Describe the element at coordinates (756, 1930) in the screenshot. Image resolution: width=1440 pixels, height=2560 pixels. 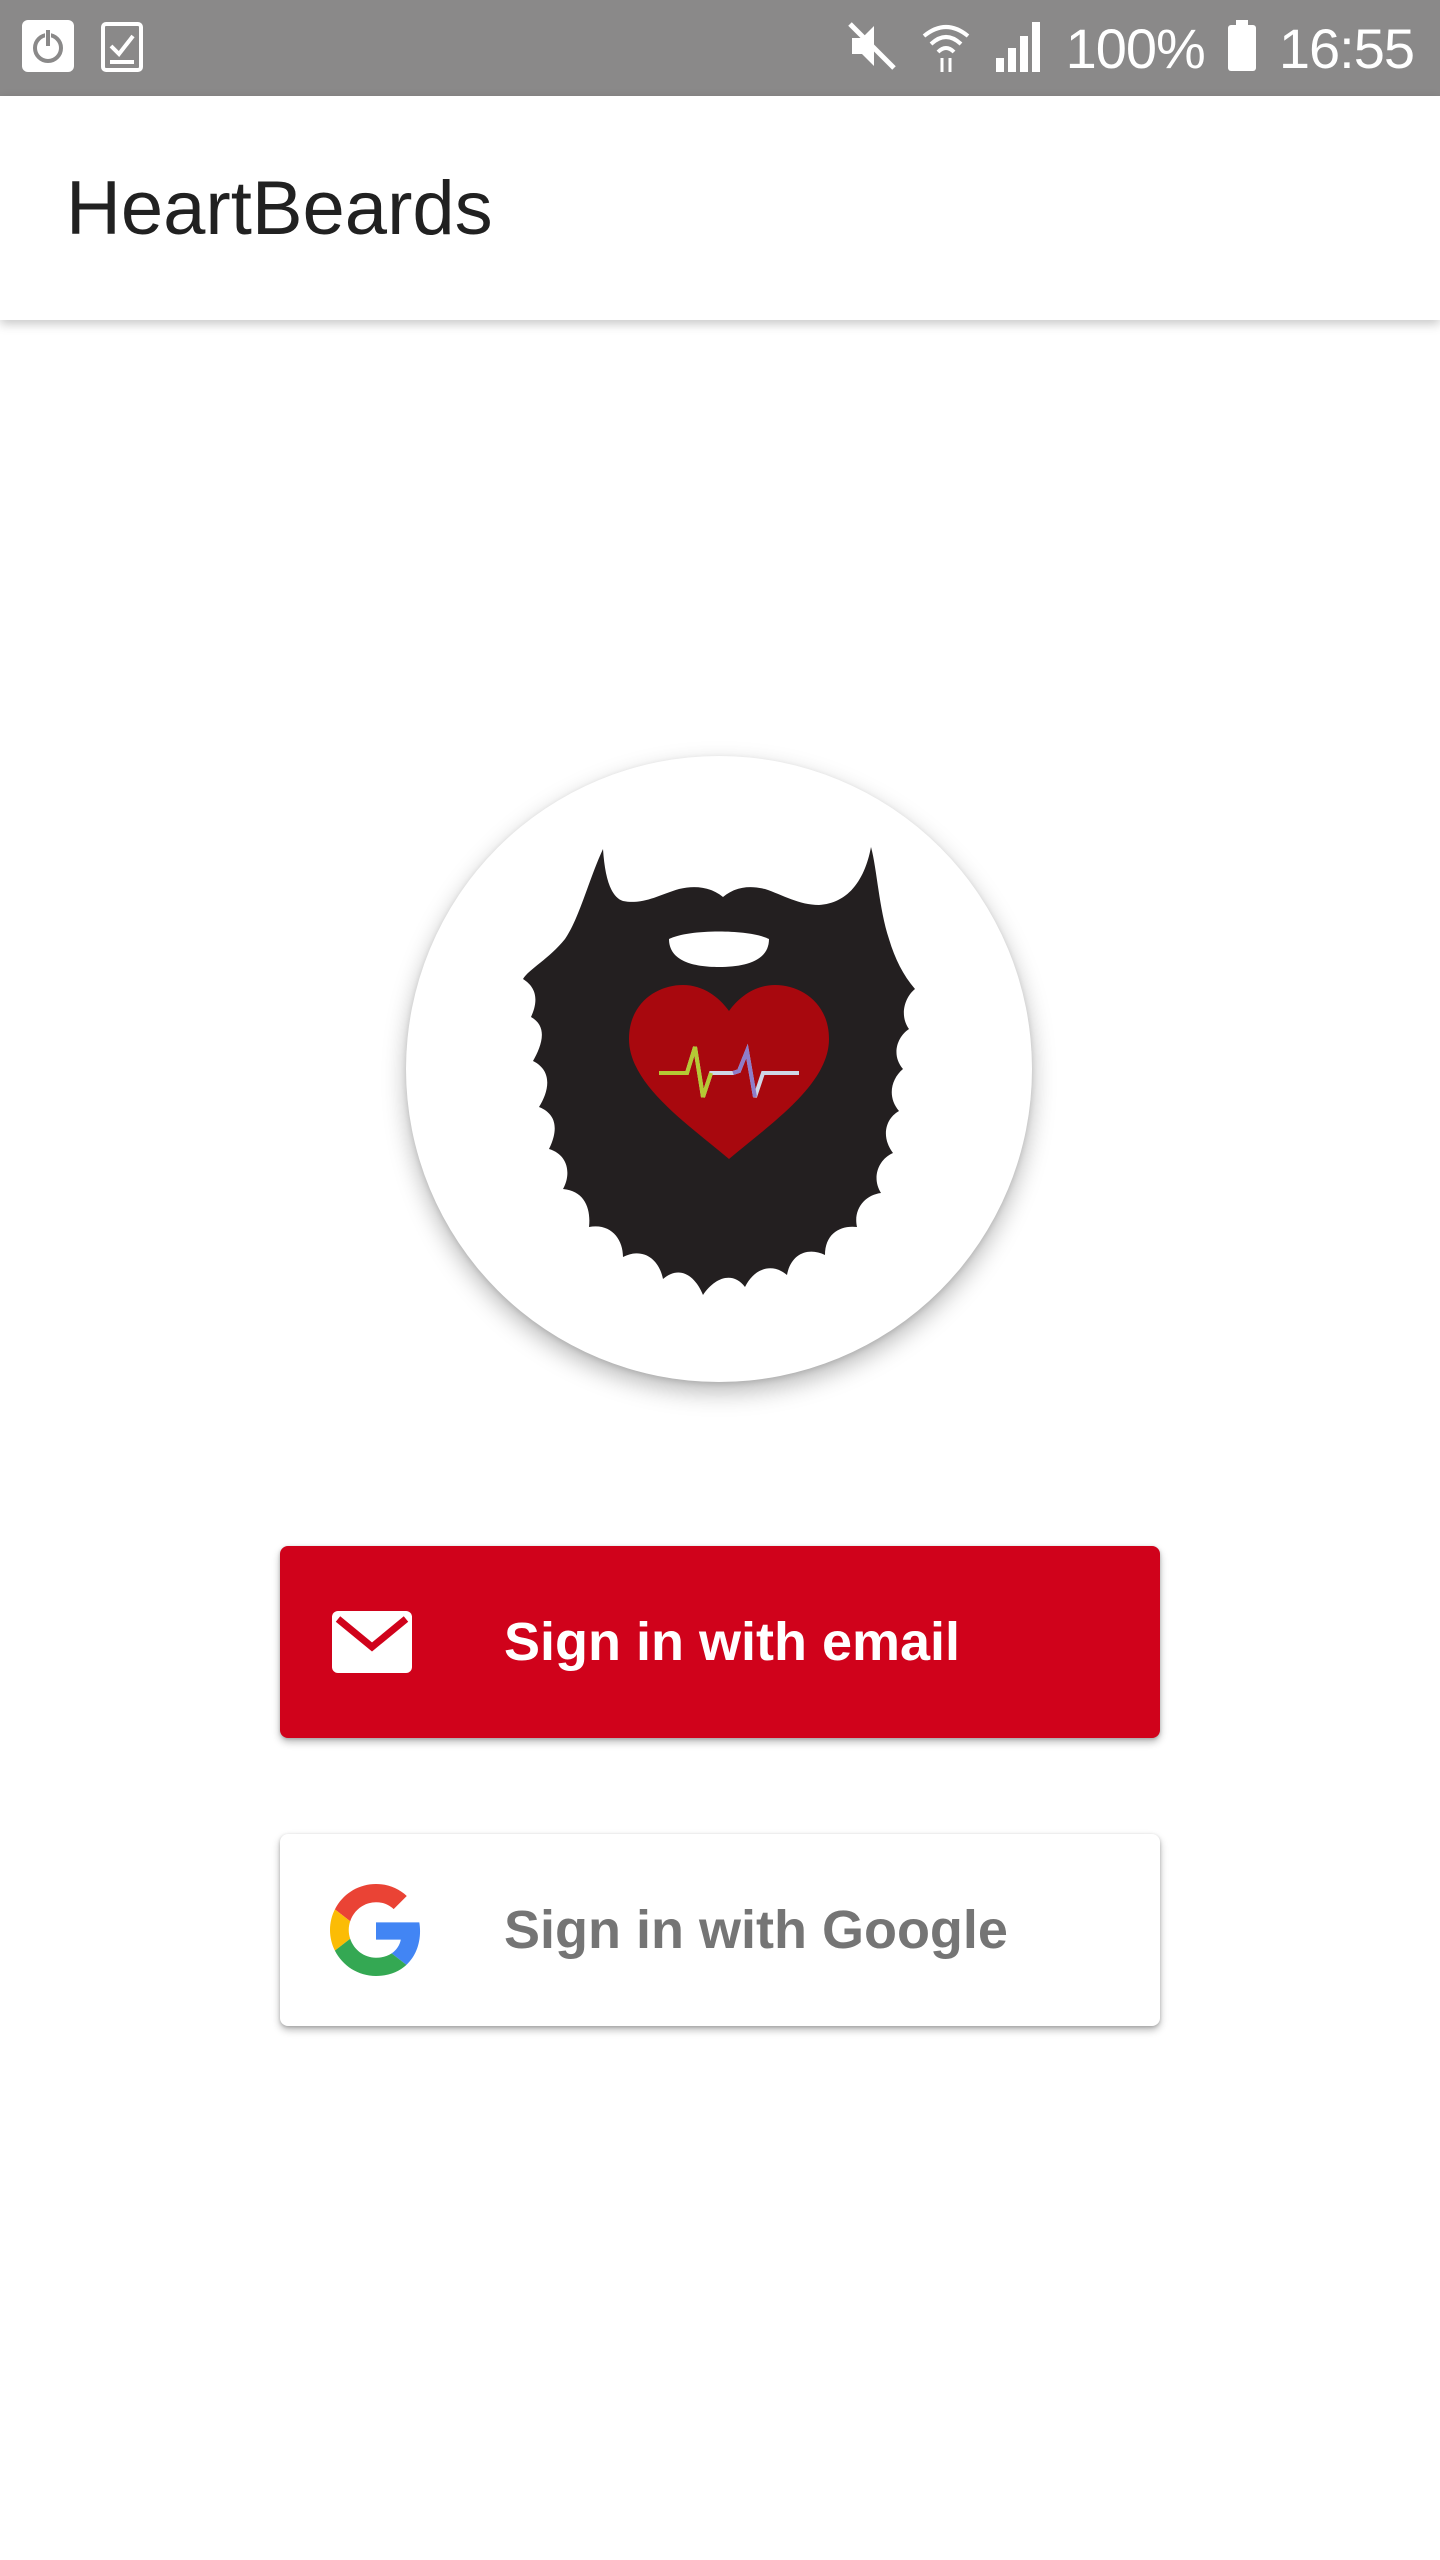
I see `sign-in-google-label: Sign in with Google` at that location.